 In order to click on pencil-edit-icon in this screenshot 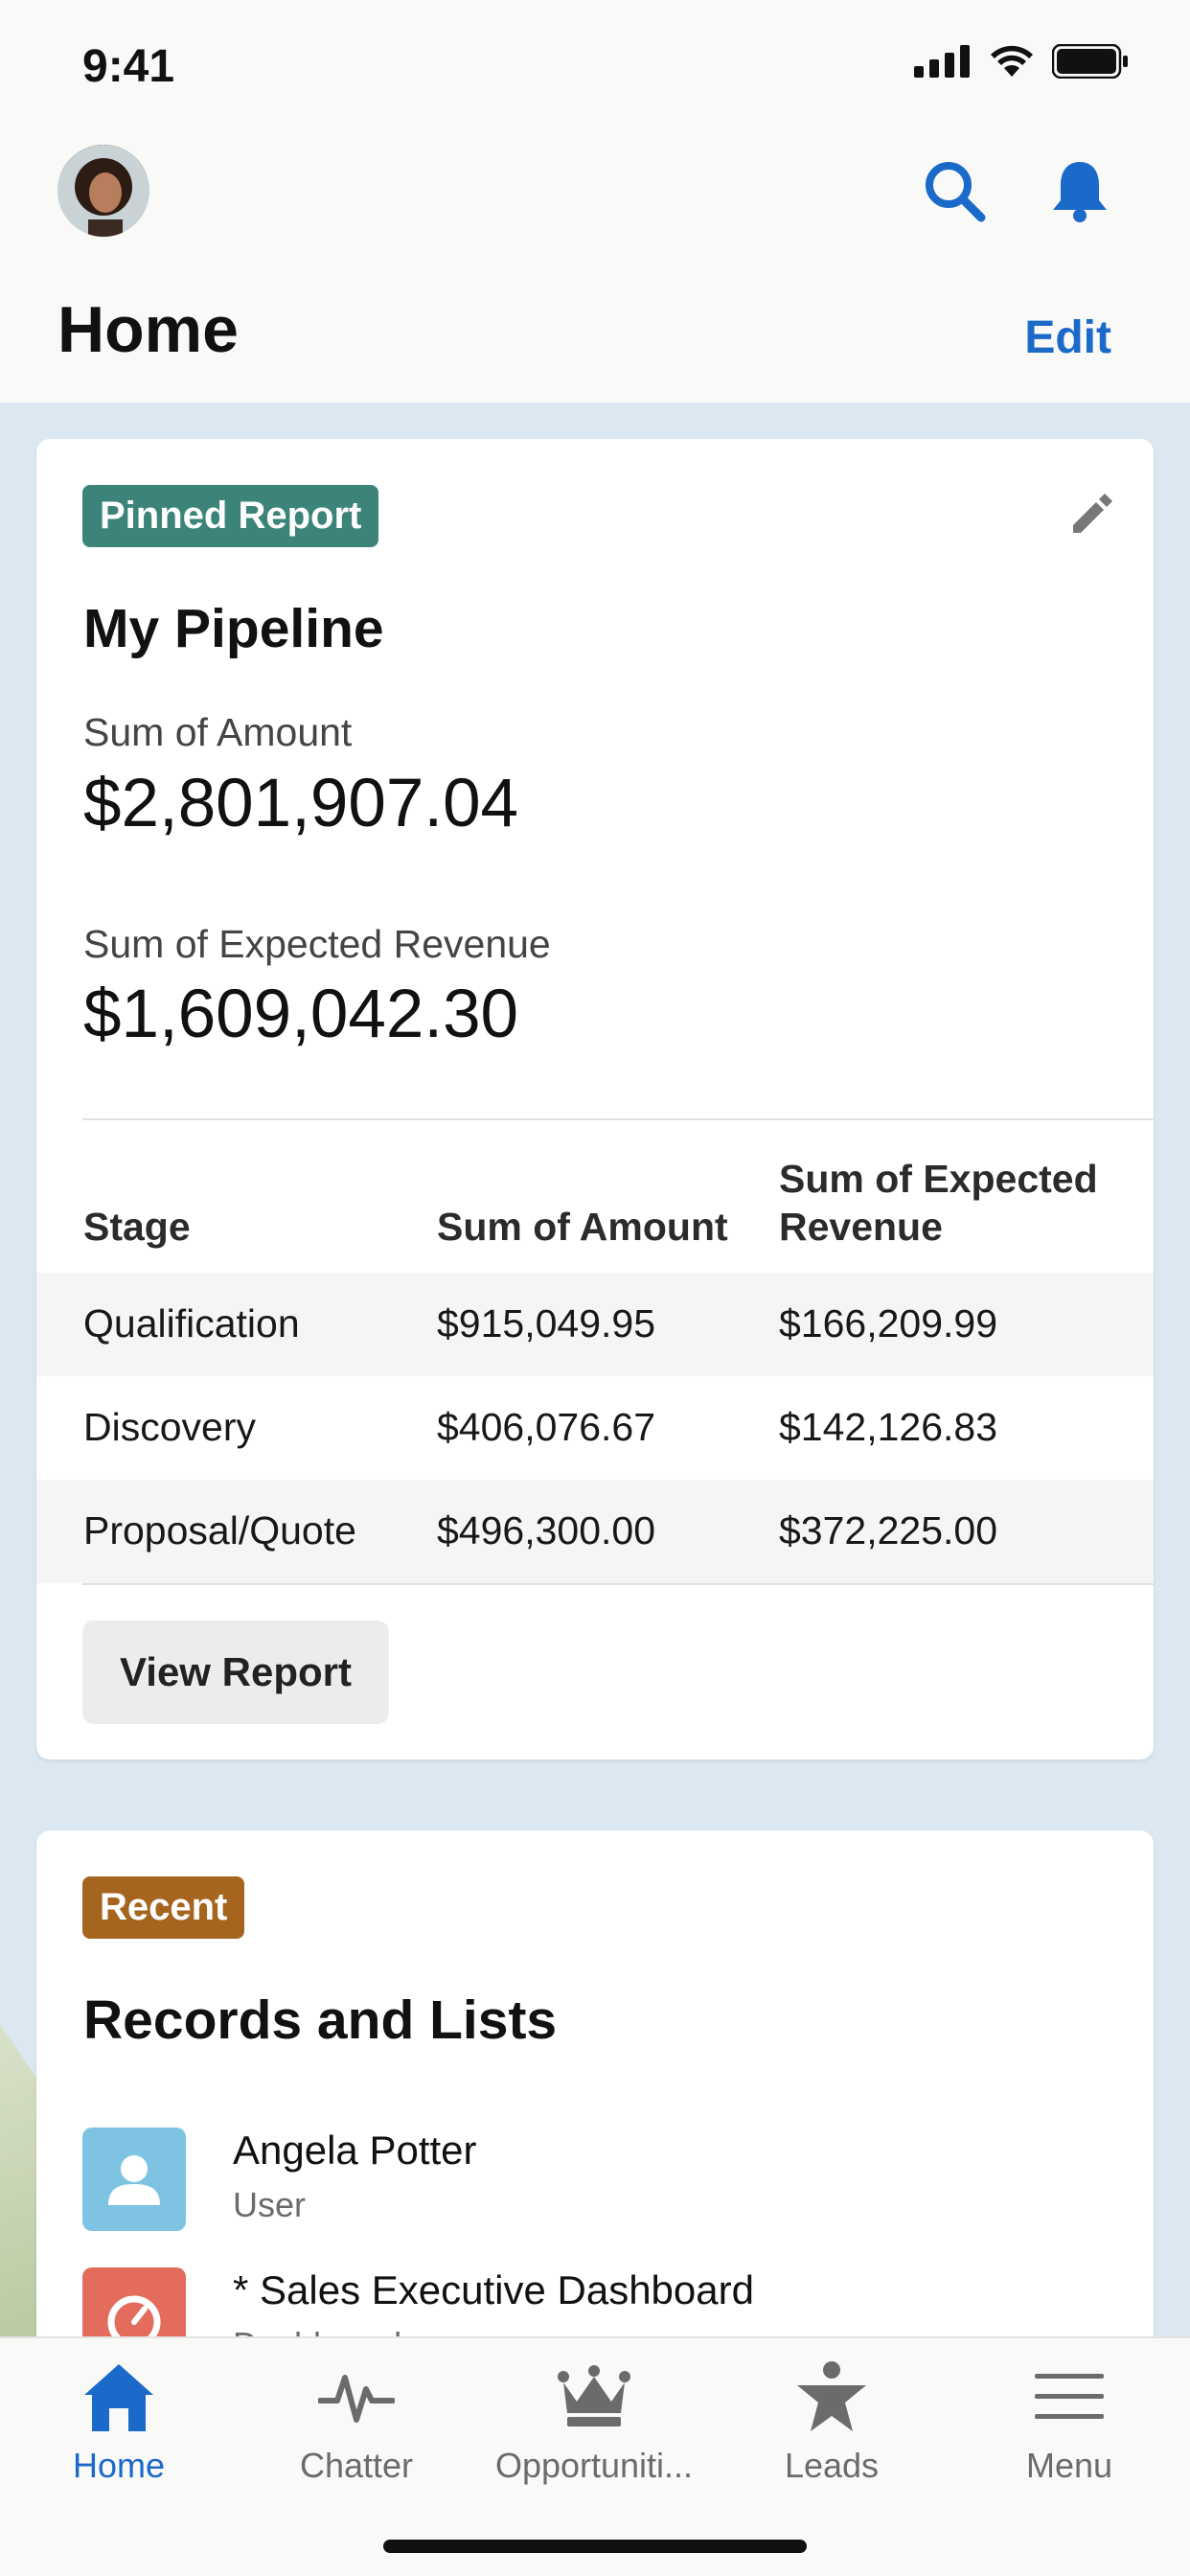, I will do `click(1092, 514)`.